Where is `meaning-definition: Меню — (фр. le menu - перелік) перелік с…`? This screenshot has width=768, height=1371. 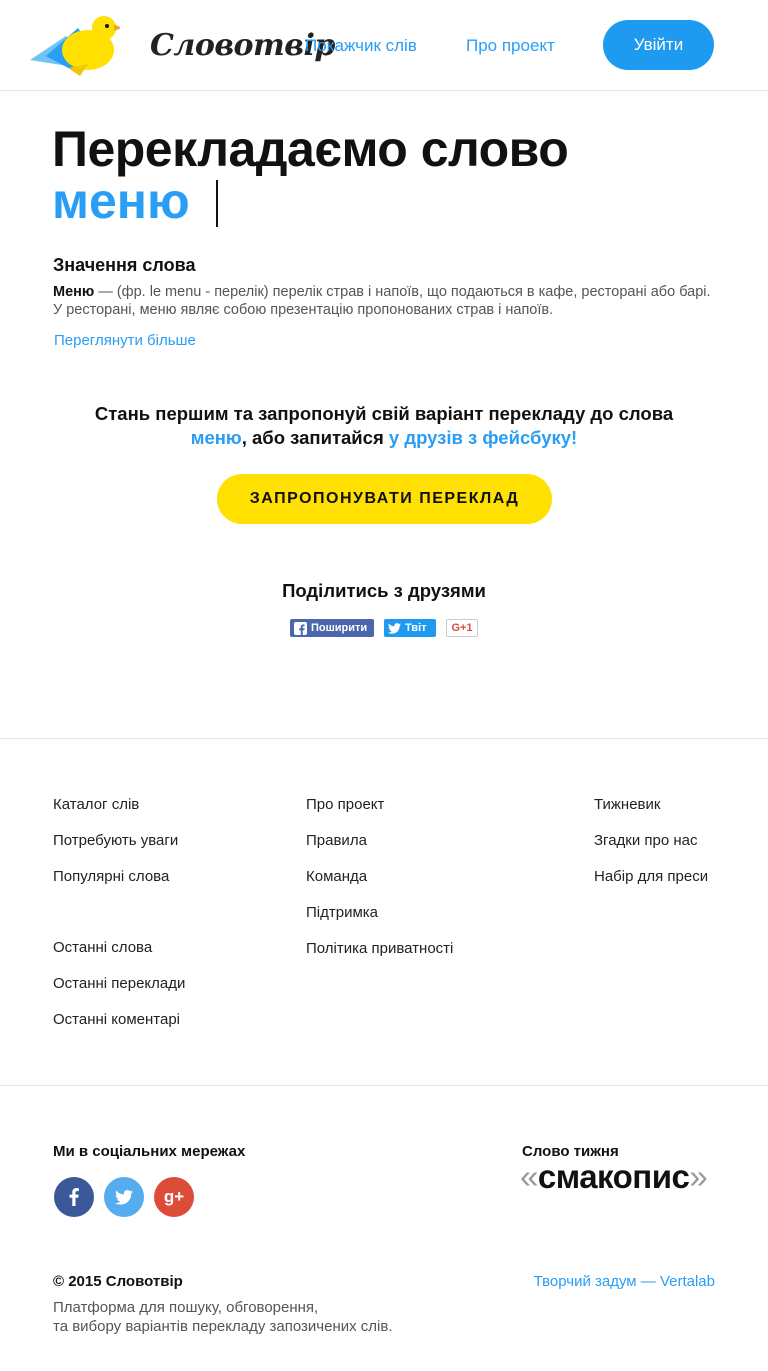
meaning-definition: Меню — (фр. le menu - перелік) перелік с… is located at coordinates (384, 301).